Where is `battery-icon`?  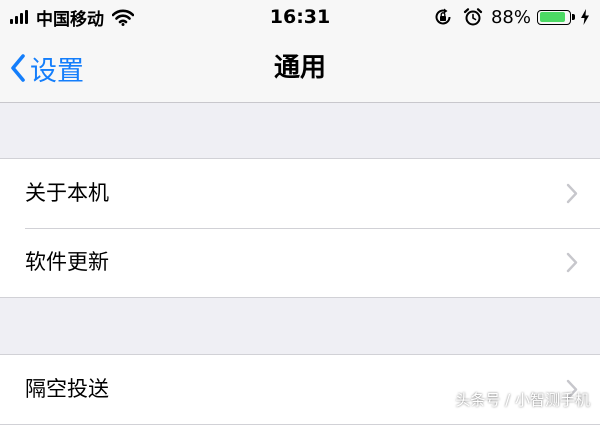
battery-icon is located at coordinates (554, 17).